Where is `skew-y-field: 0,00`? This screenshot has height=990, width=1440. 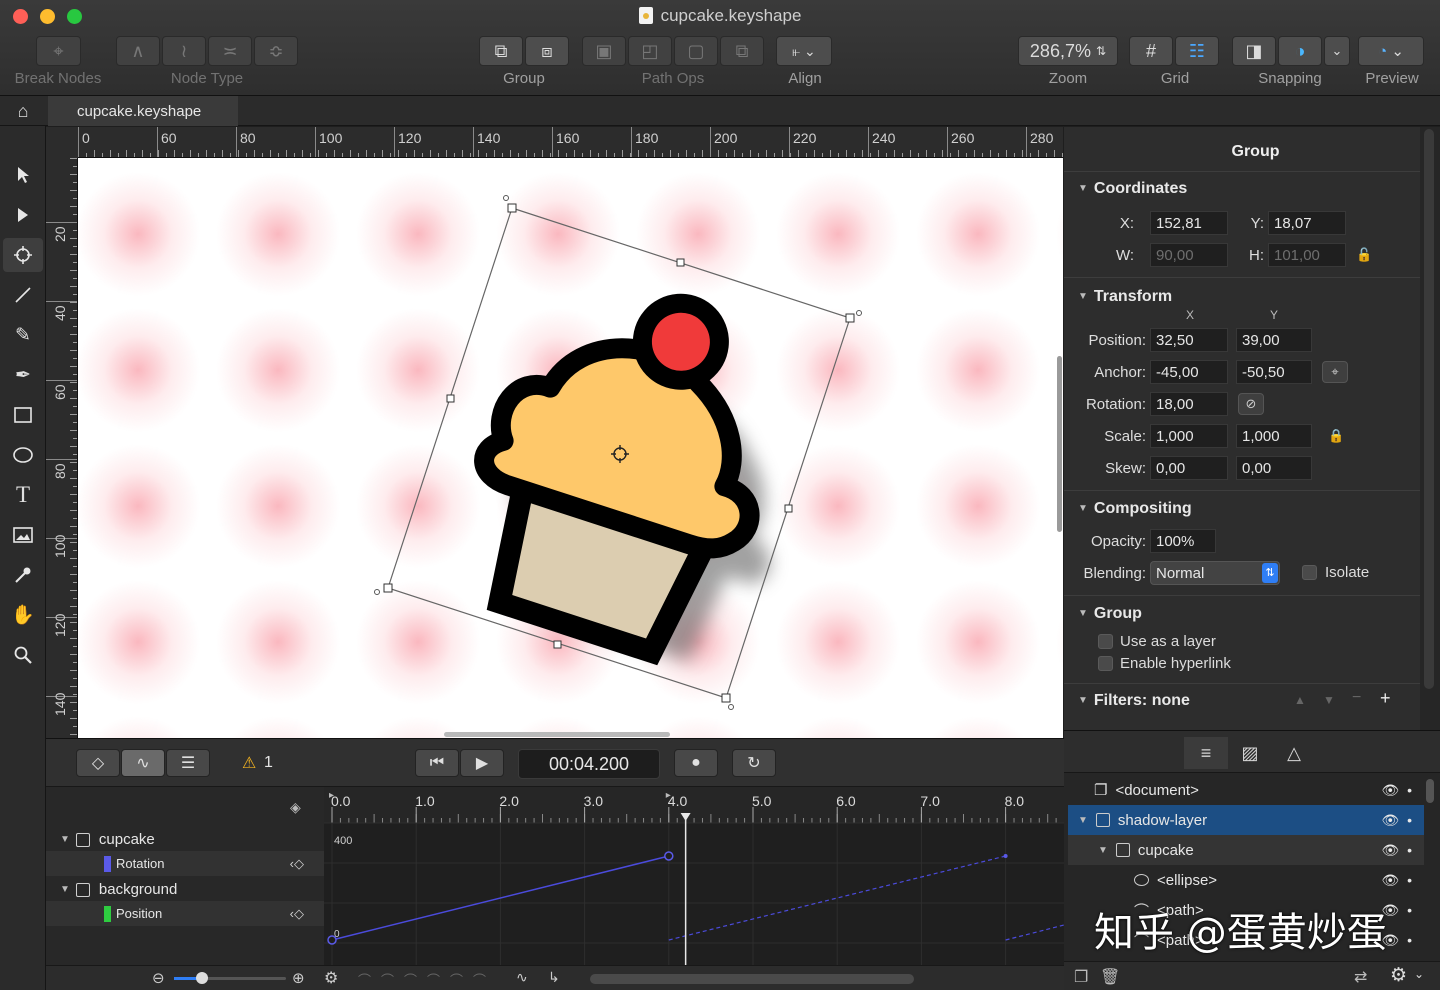 skew-y-field: 0,00 is located at coordinates (1274, 468).